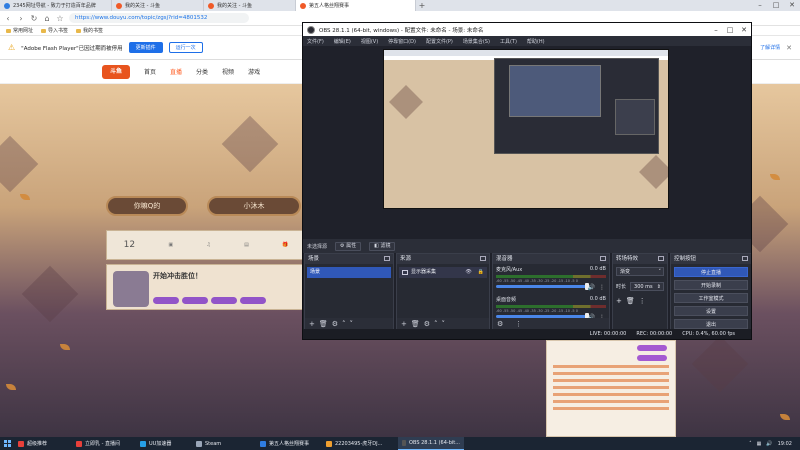 Image resolution: width=800 pixels, height=450 pixels. Describe the element at coordinates (34, 18) in the screenshot. I see `reload-icon: ↻` at that location.